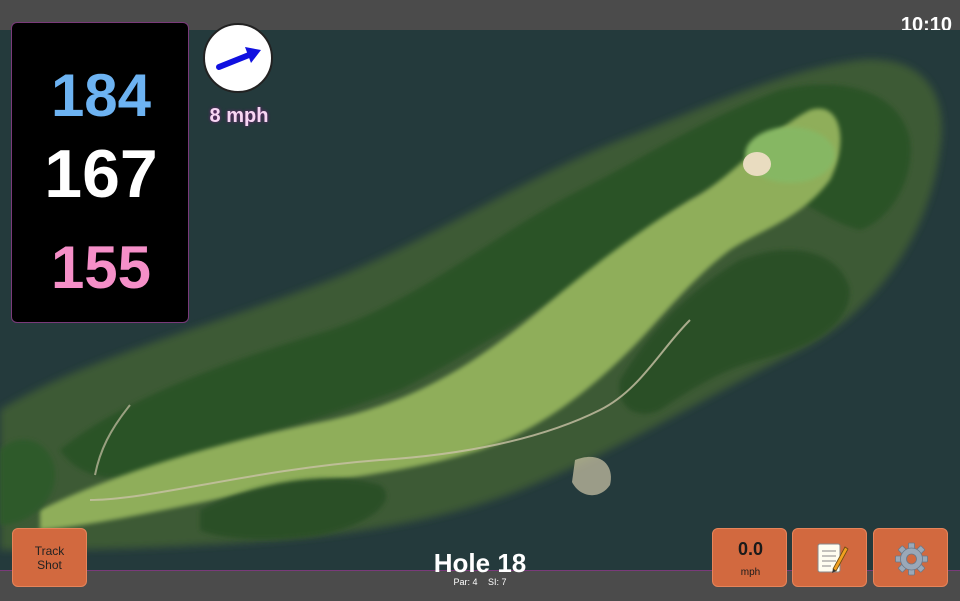 This screenshot has height=601, width=960. I want to click on wind-direction-arrow-icon, so click(238, 58).